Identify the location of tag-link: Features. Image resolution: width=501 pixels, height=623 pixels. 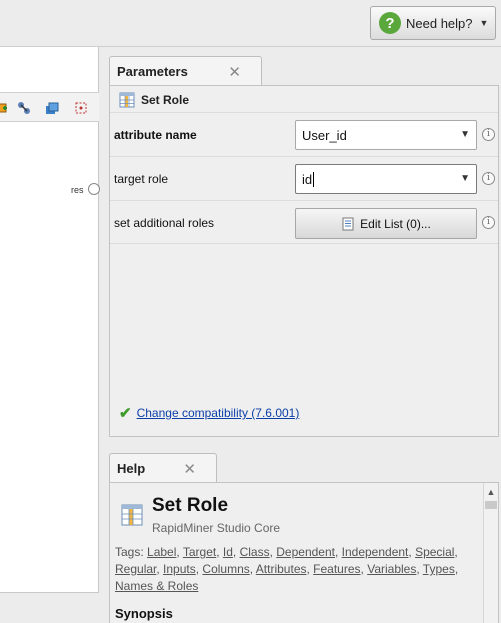
(336, 569).